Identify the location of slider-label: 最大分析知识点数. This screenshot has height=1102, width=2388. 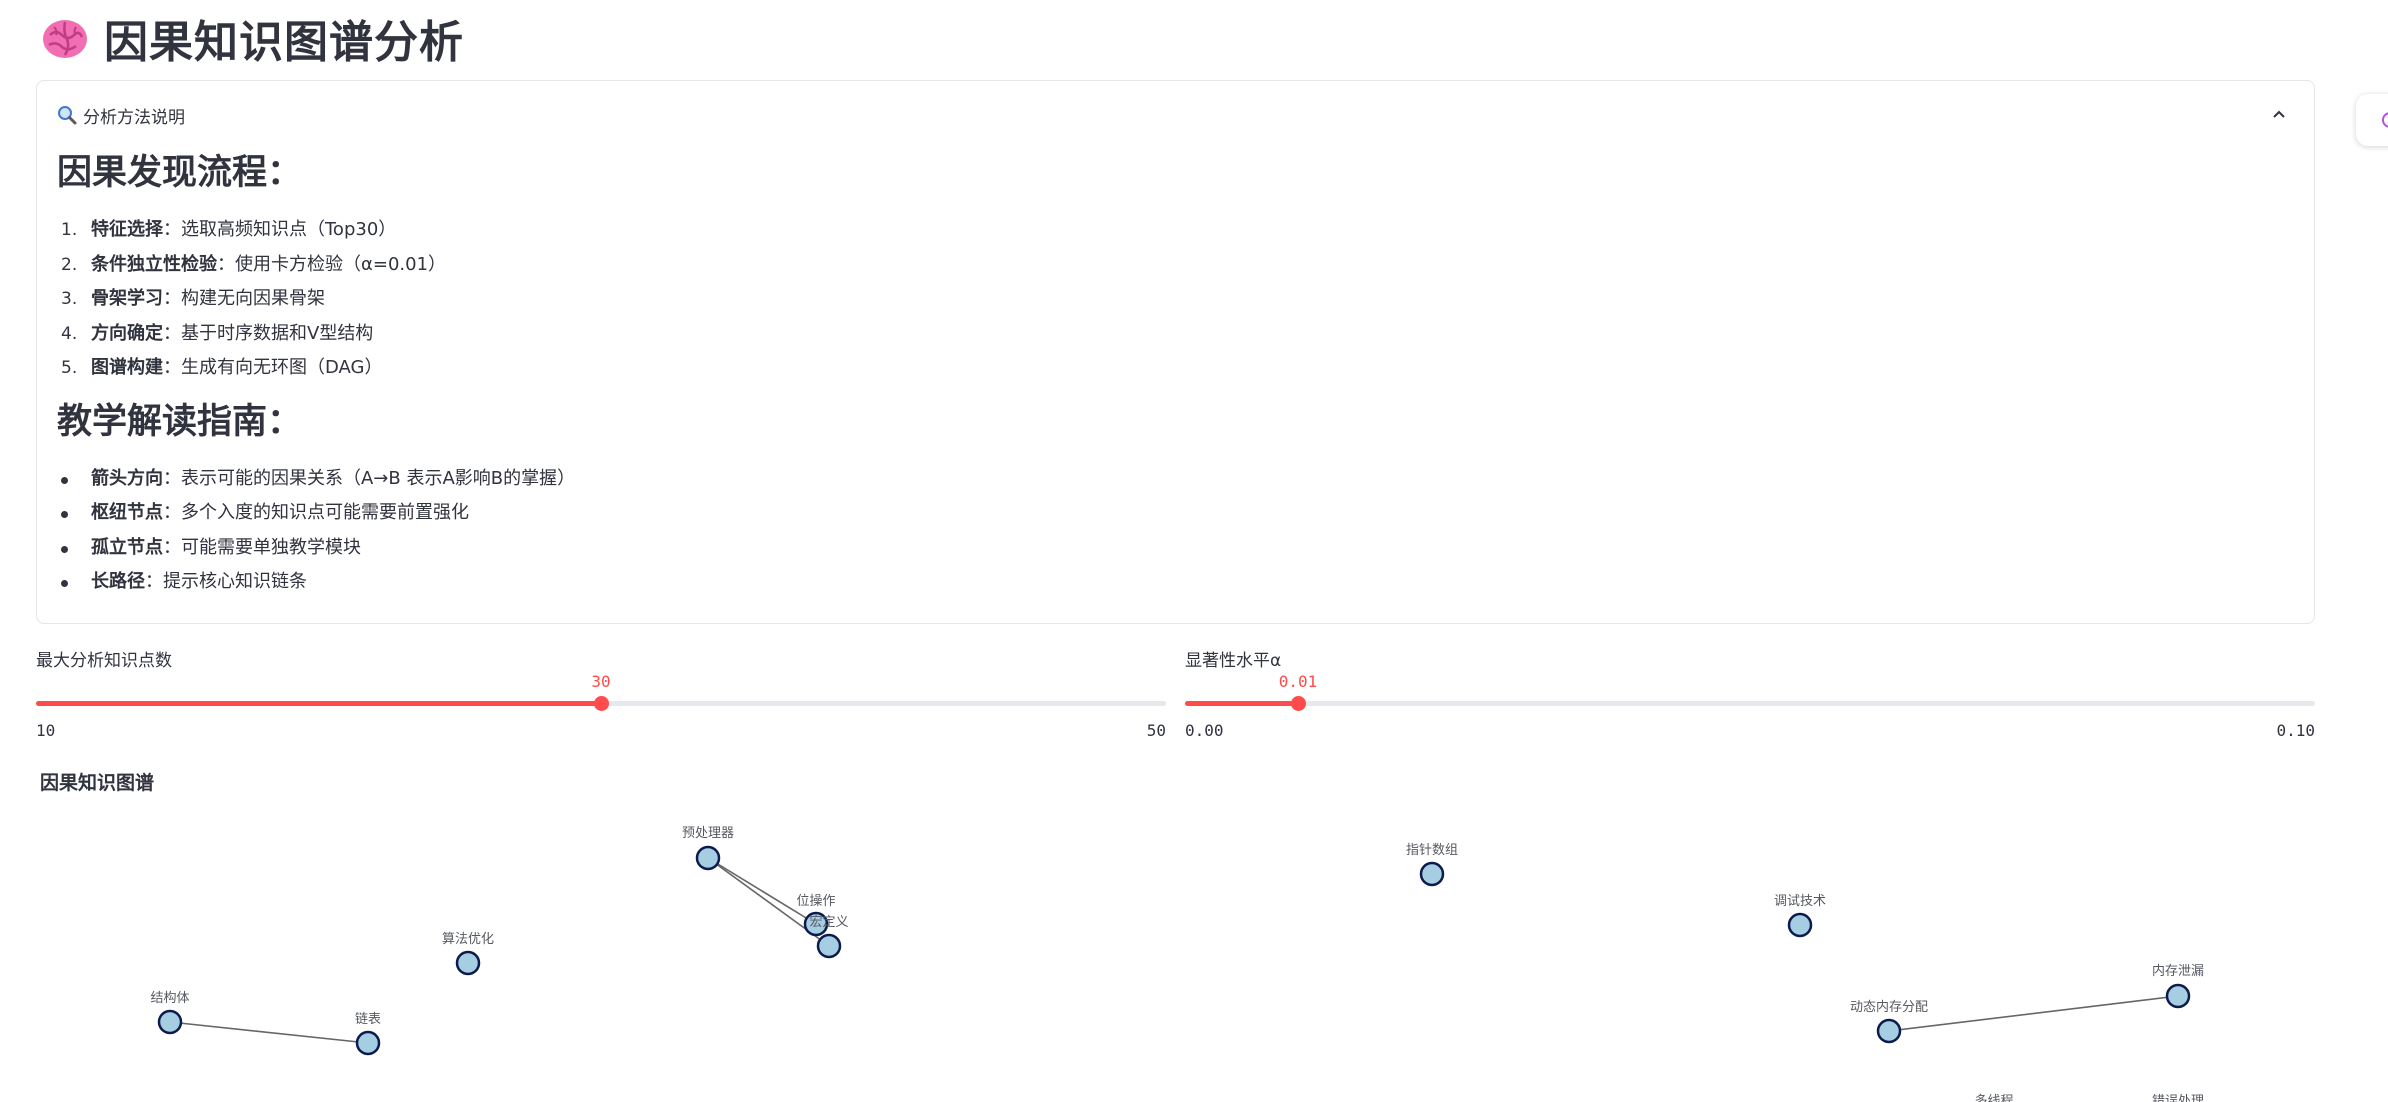
(104, 661).